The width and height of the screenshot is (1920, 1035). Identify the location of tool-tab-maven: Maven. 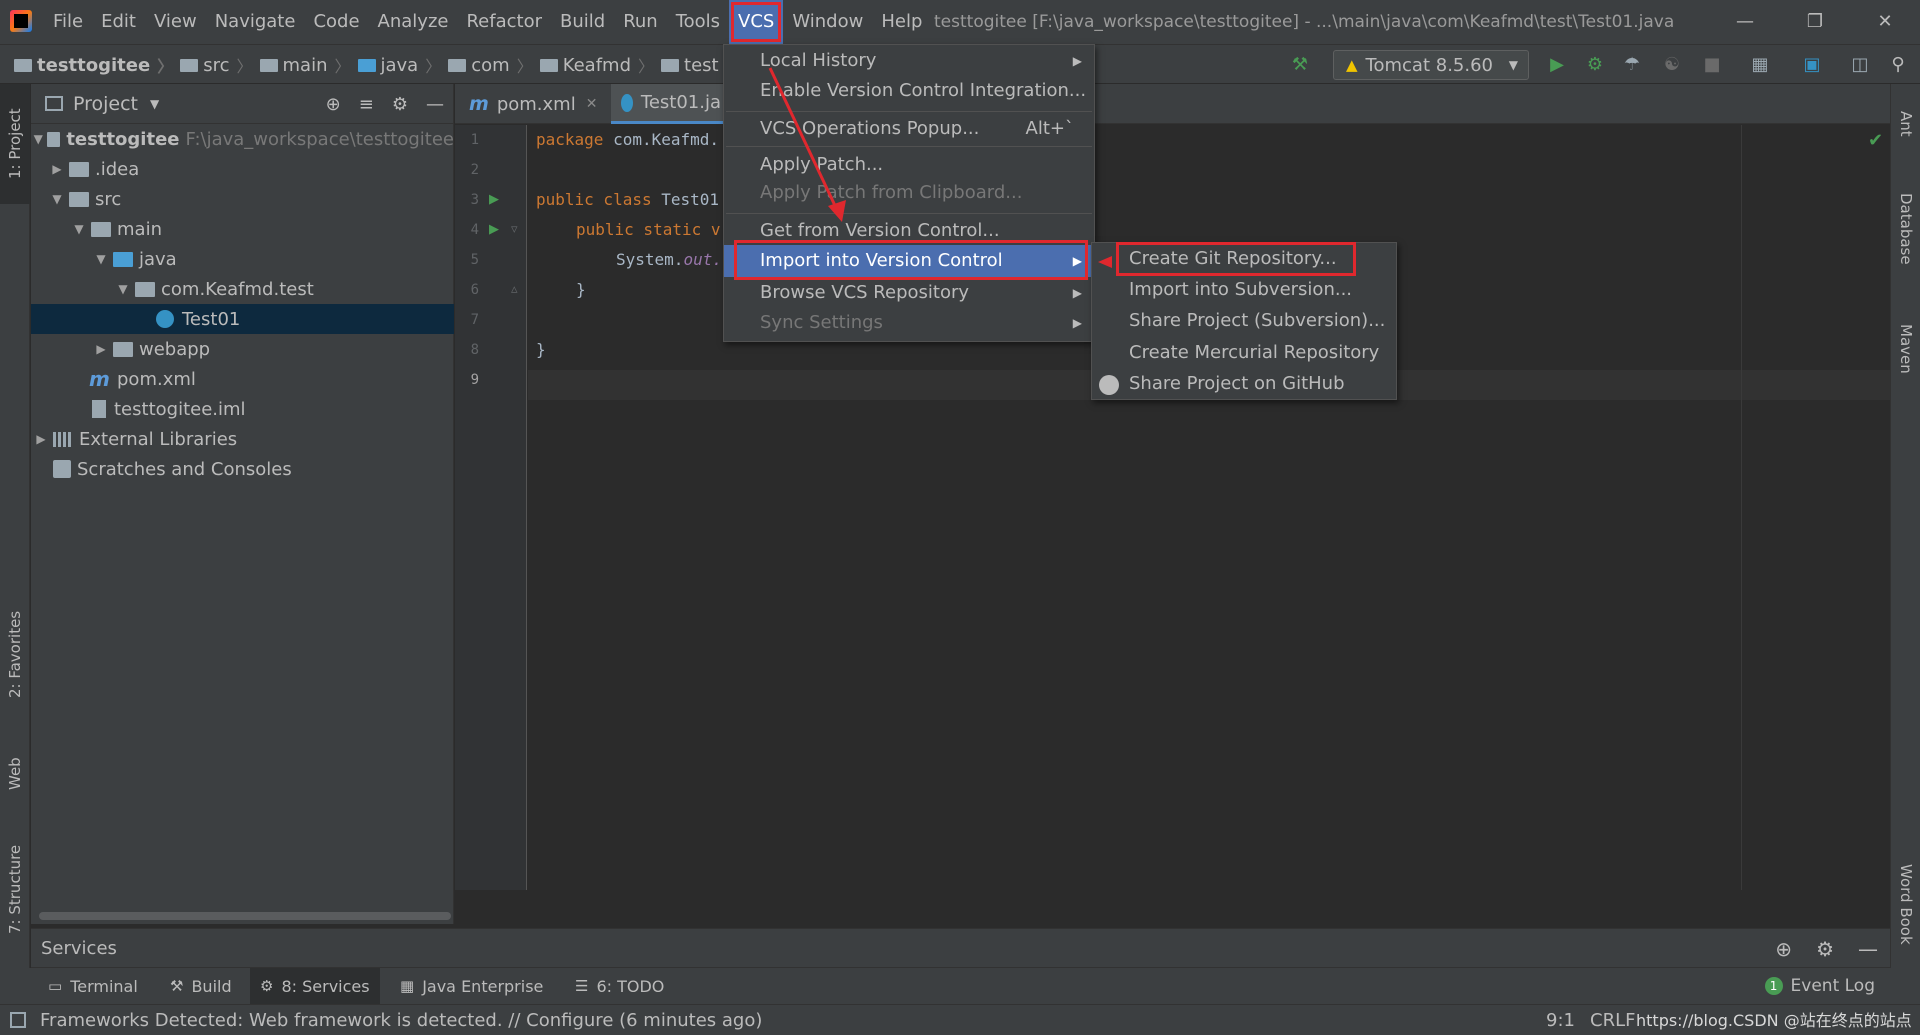
(1905, 349).